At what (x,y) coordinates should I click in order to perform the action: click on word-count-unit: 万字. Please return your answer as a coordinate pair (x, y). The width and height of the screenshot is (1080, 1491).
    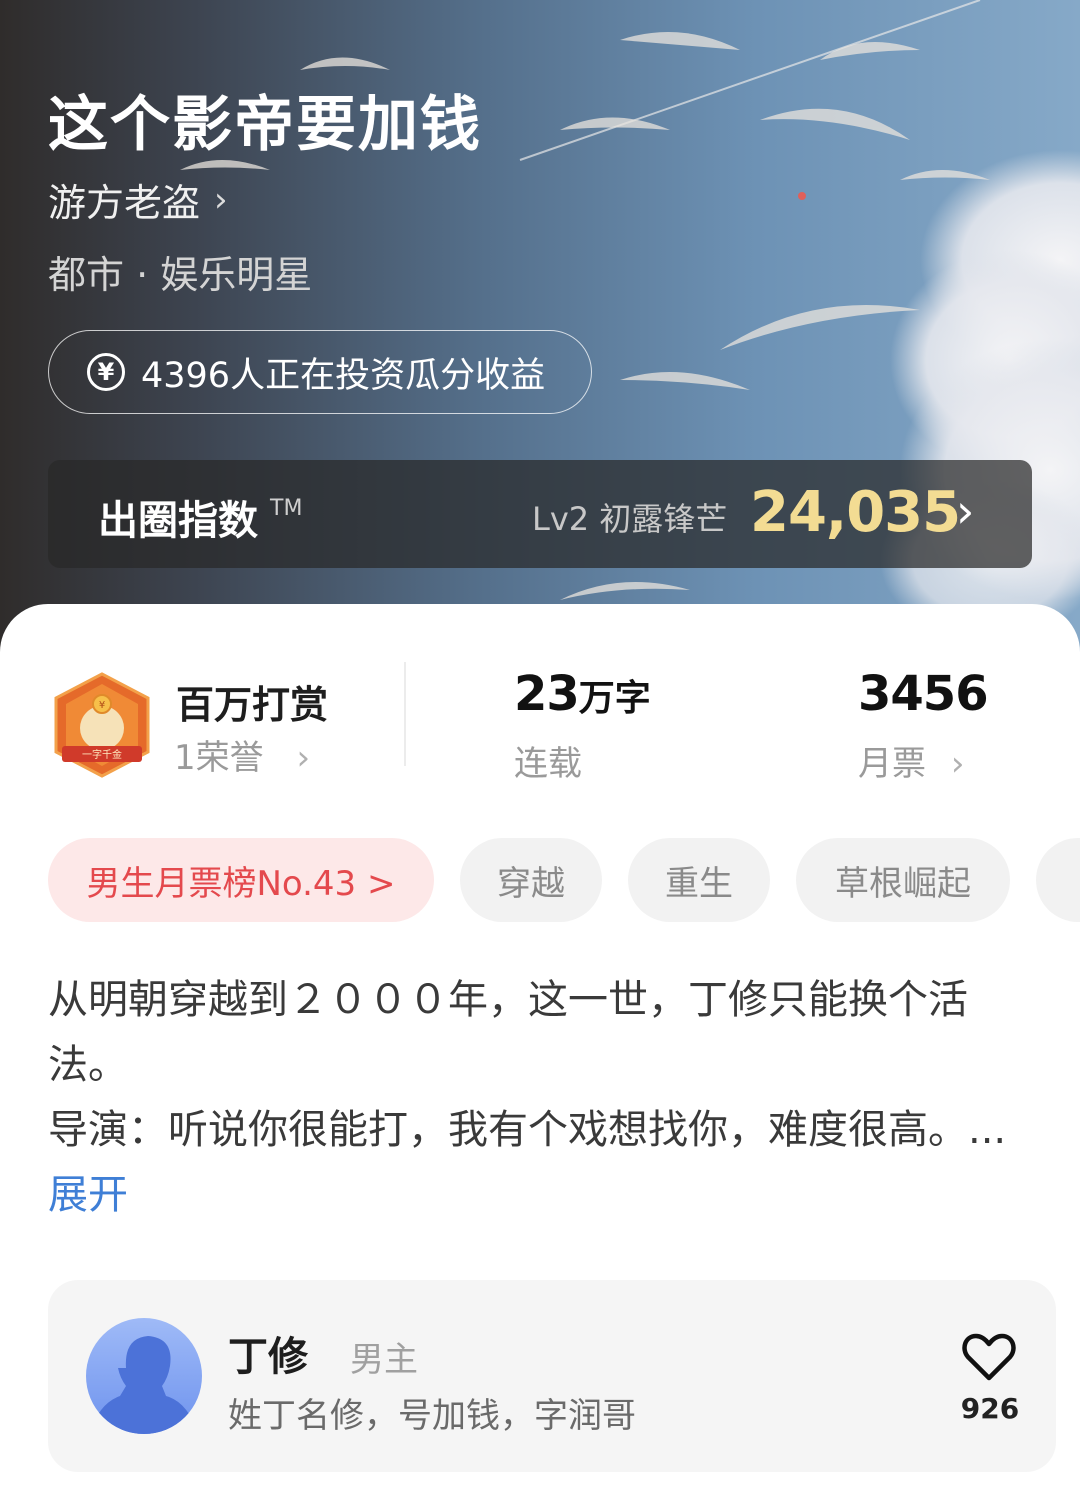
    Looking at the image, I should click on (614, 698).